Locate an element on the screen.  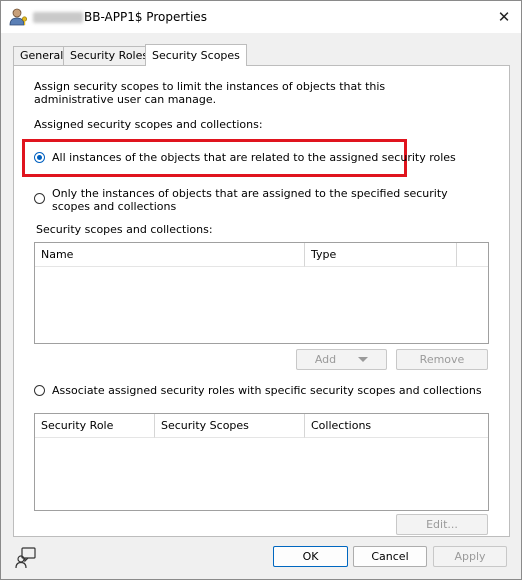
help-feedback-icon is located at coordinates (26, 558).